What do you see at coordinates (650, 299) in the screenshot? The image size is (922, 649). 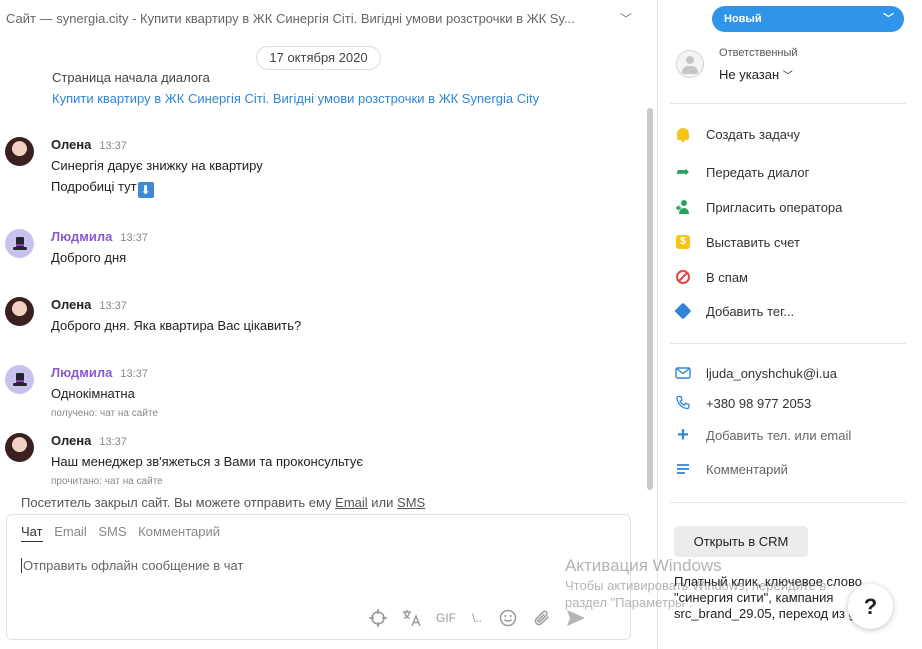 I see `chat-scrollbar` at bounding box center [650, 299].